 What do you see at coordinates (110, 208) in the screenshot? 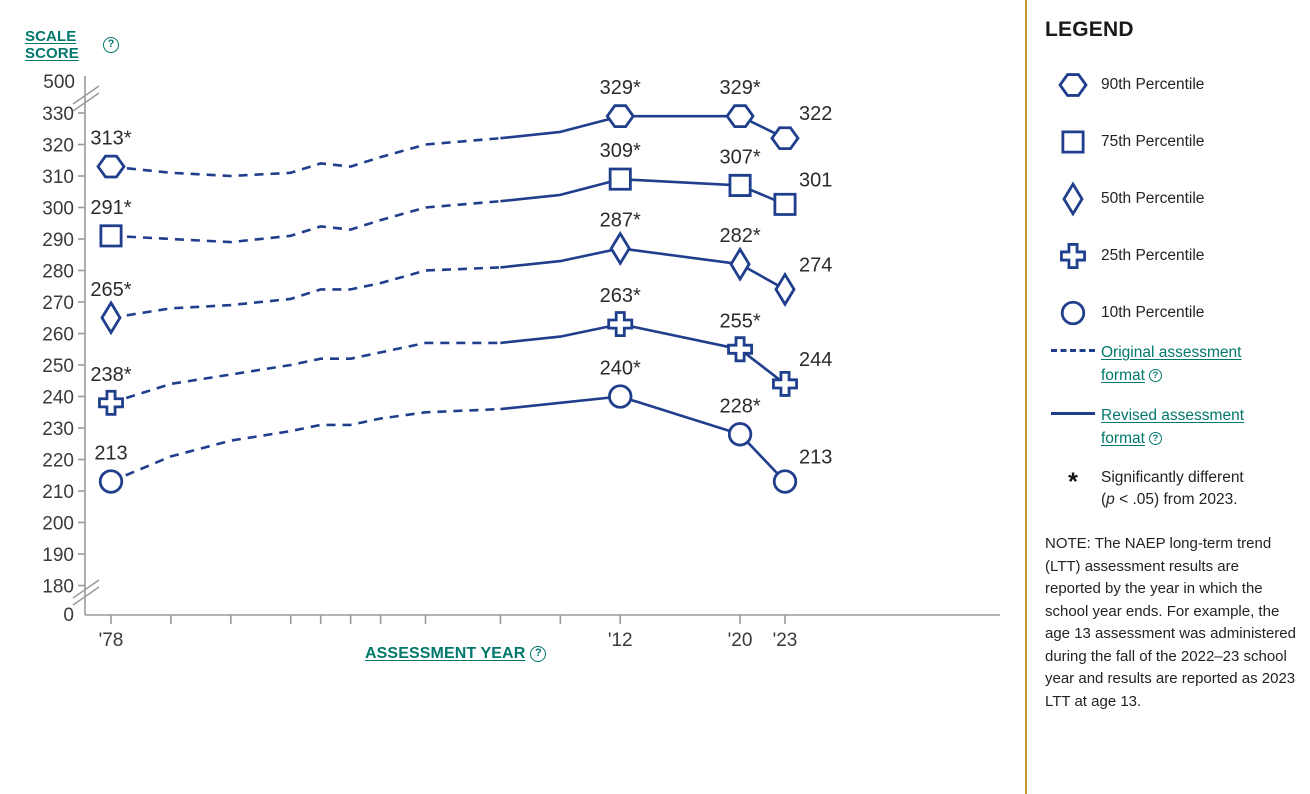
I see `data-label: 291*` at bounding box center [110, 208].